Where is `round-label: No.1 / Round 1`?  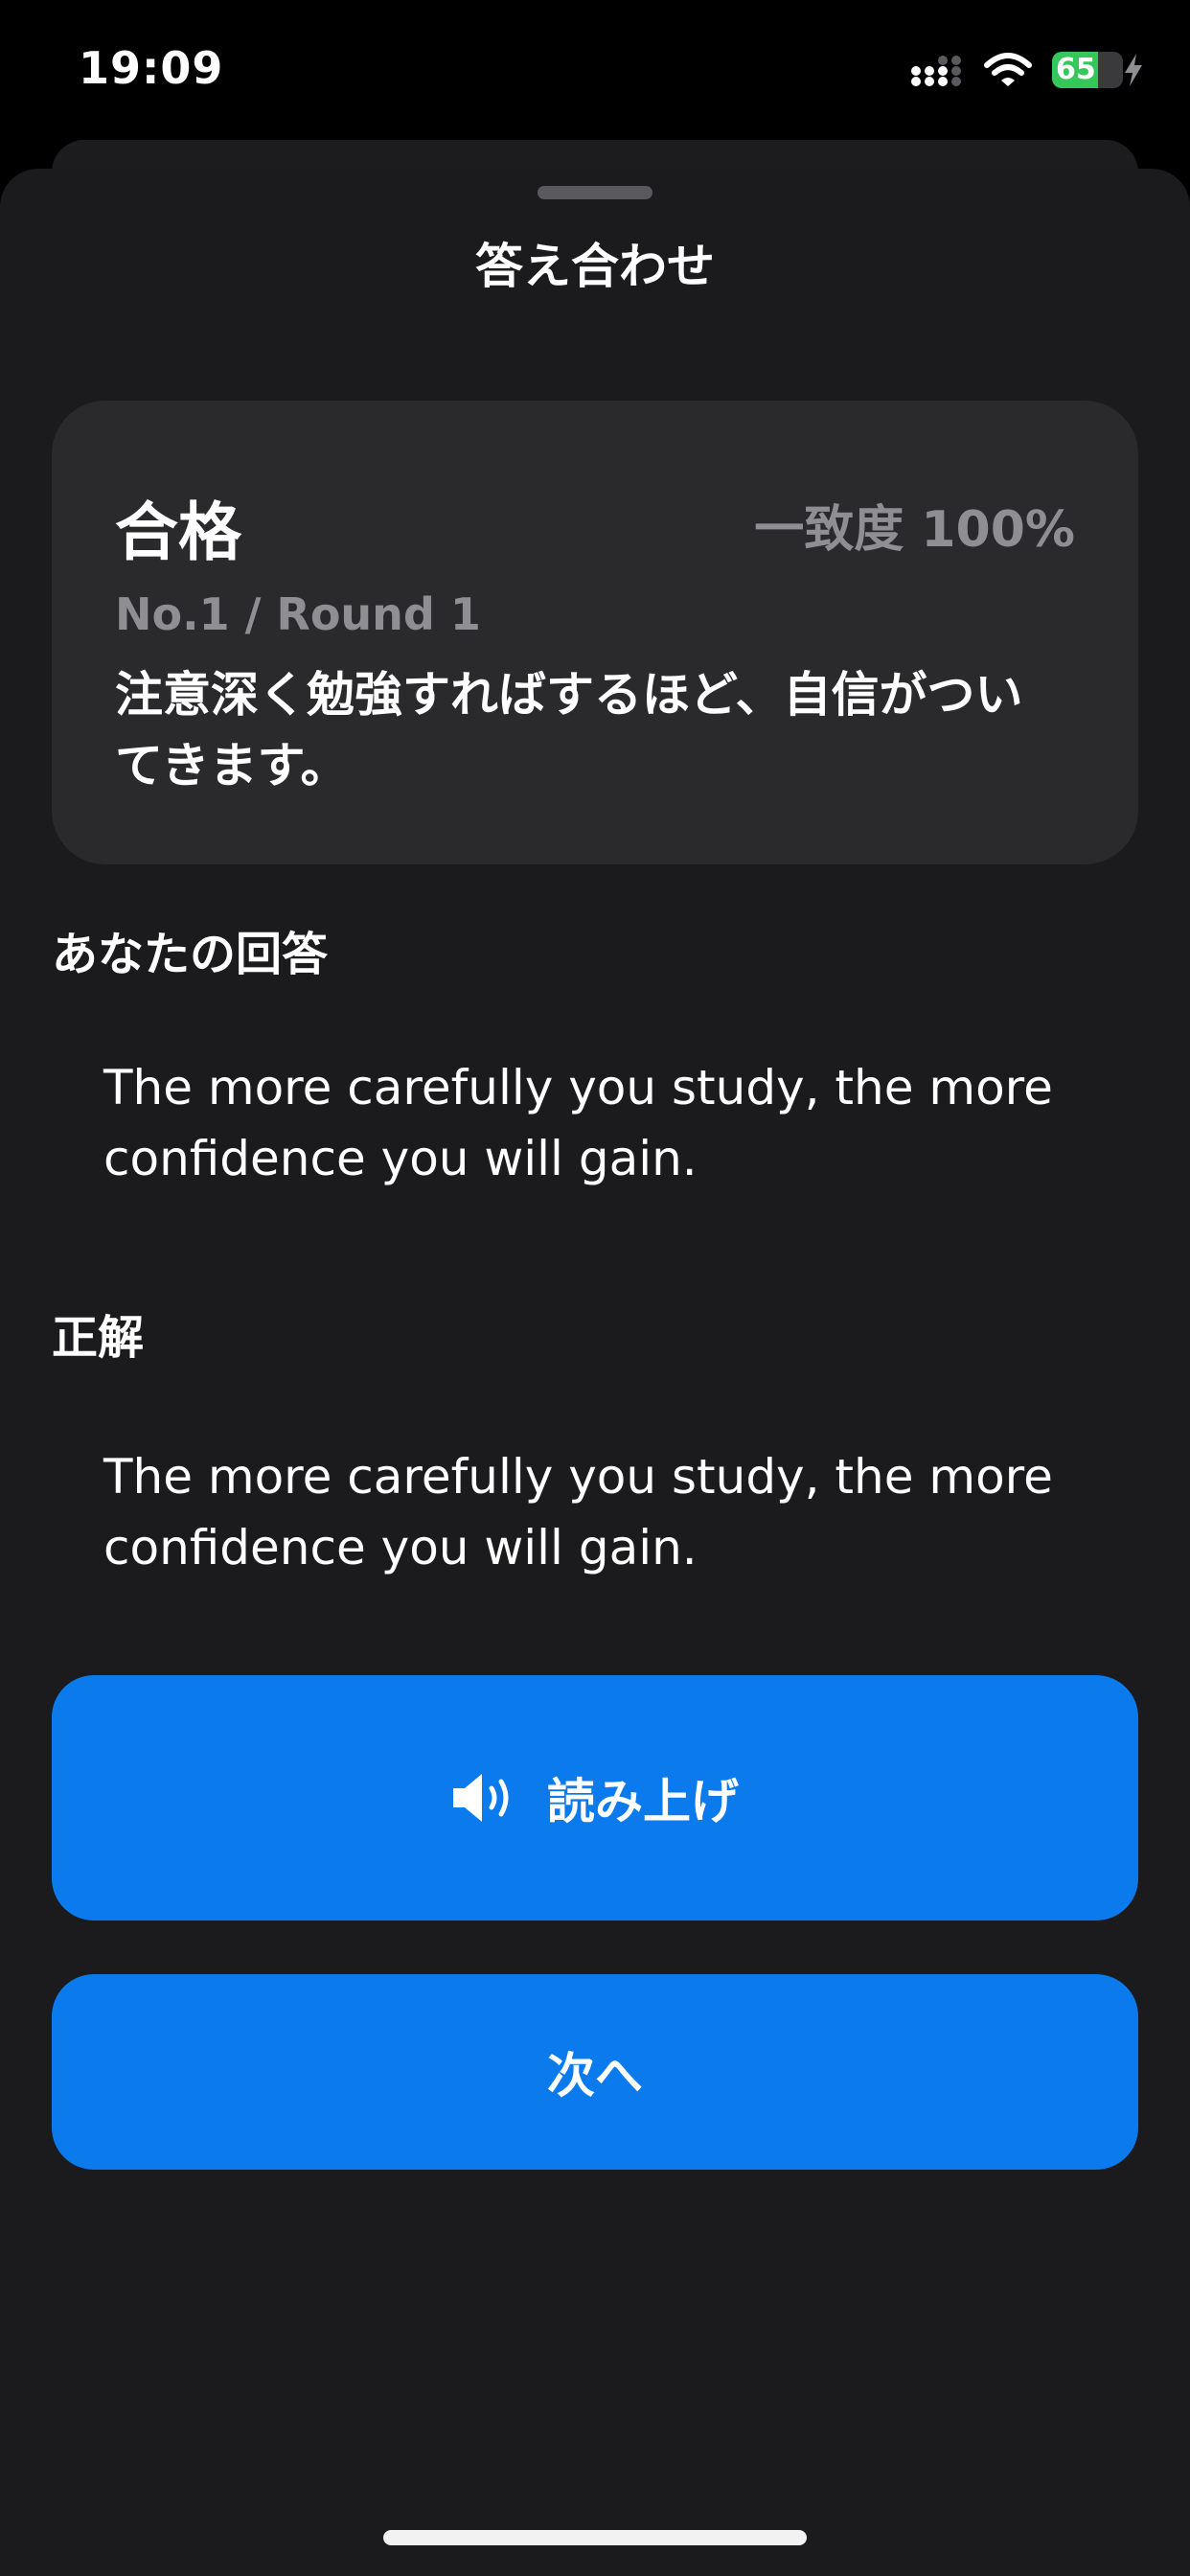
round-label: No.1 / Round 1 is located at coordinates (298, 614).